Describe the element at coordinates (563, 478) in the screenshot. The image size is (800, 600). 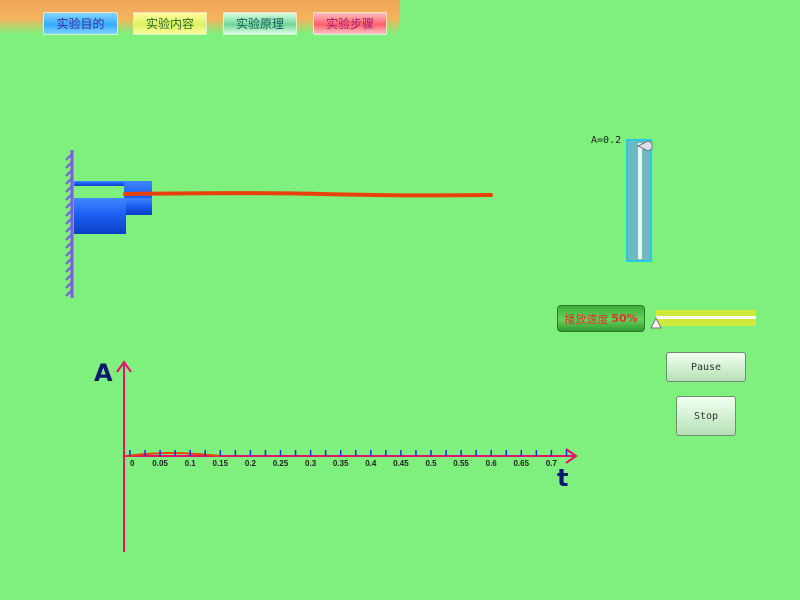
I see `x-axis-label: t` at that location.